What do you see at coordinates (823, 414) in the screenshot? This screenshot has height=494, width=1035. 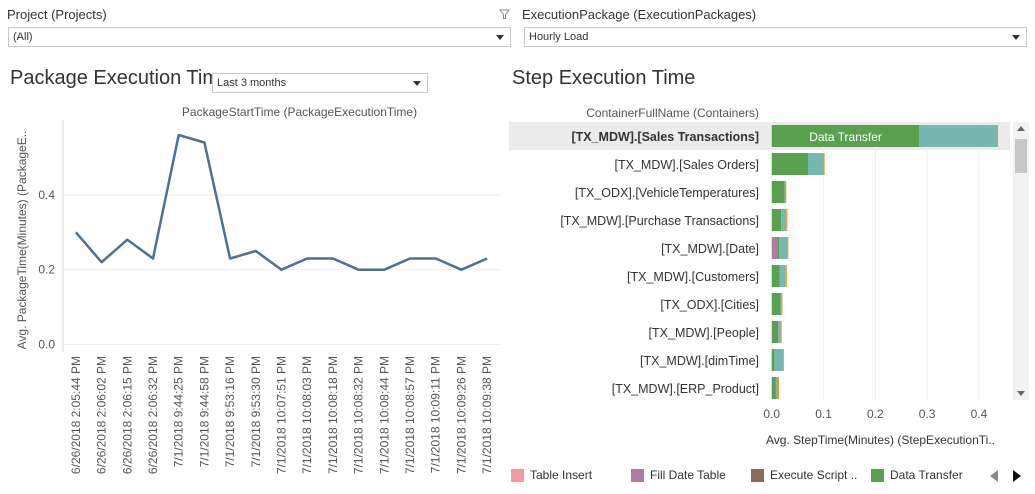 I see `x-tick-label: 0.1` at bounding box center [823, 414].